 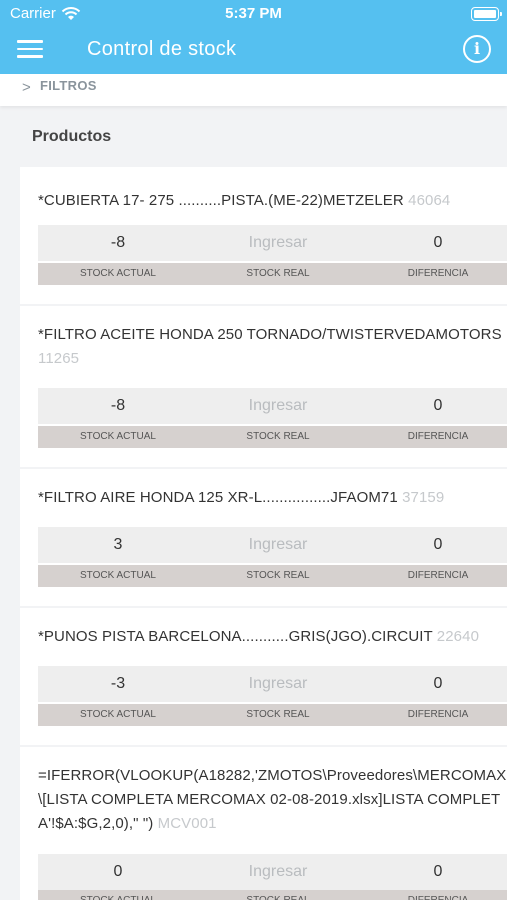 What do you see at coordinates (423, 497) in the screenshot?
I see `product-code: 37159` at bounding box center [423, 497].